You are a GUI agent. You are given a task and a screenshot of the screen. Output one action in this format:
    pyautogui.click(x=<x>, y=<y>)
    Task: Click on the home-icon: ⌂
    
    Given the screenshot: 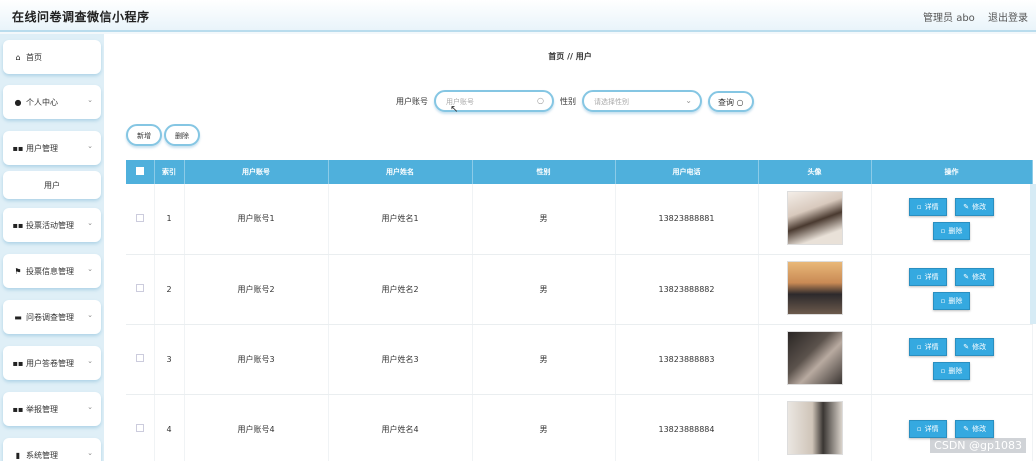 What is the action you would take?
    pyautogui.click(x=18, y=57)
    